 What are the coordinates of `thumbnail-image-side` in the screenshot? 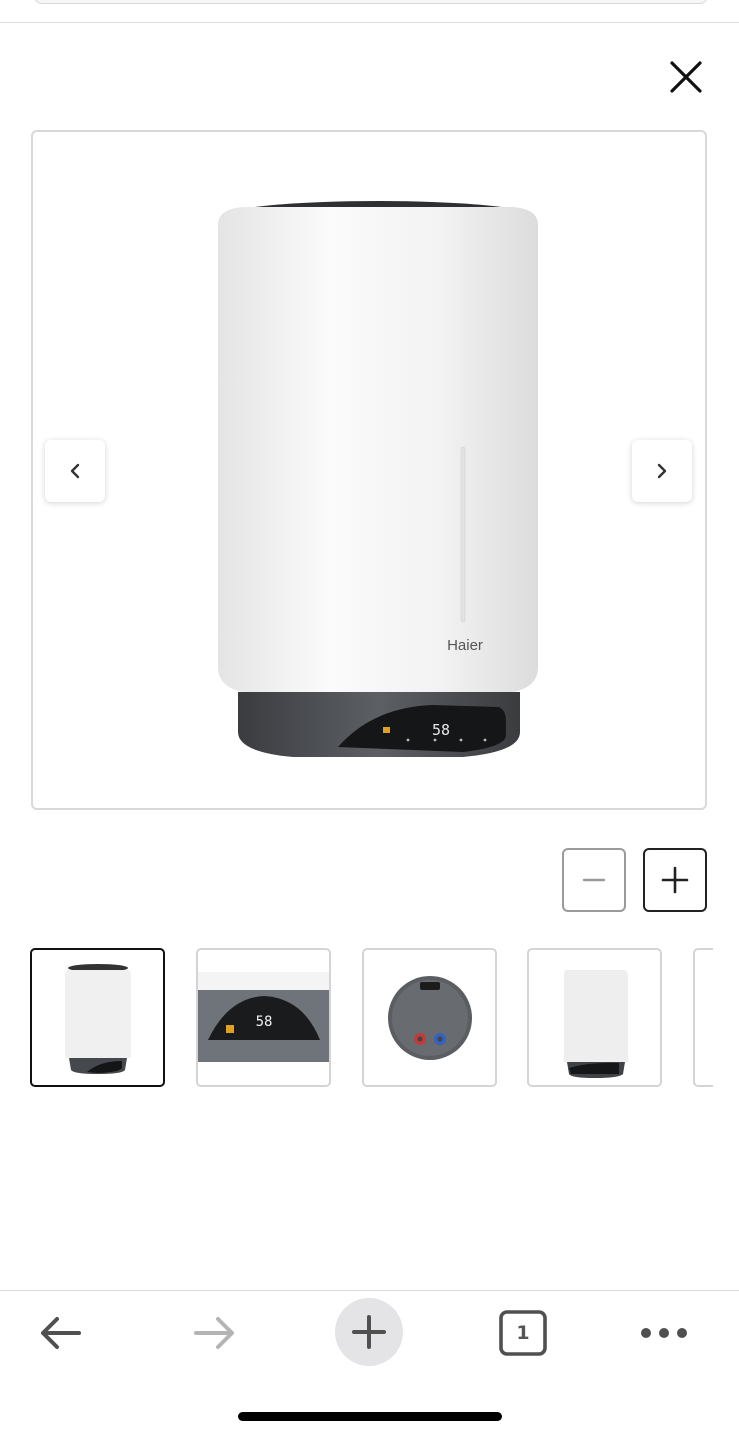 It's located at (596, 1024).